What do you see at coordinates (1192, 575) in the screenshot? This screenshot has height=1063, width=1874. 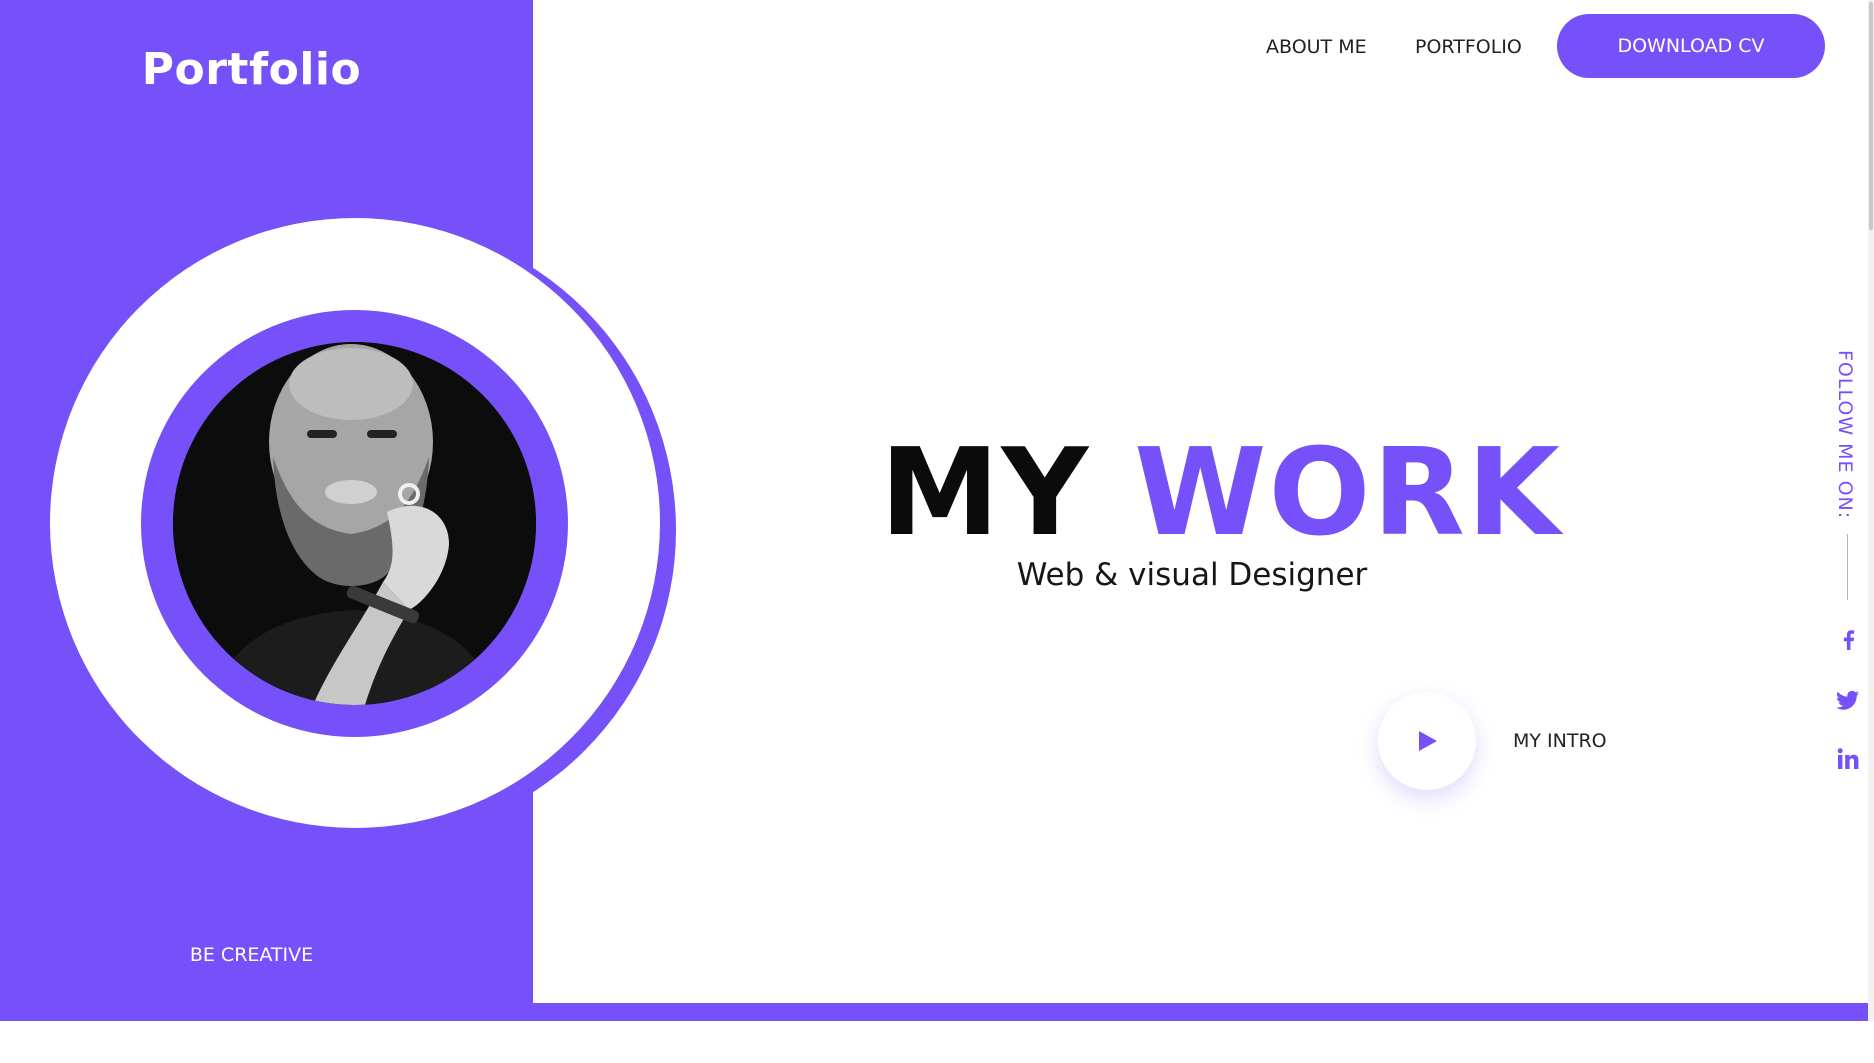 I see `hero-subtitle: Web & visual Designer` at bounding box center [1192, 575].